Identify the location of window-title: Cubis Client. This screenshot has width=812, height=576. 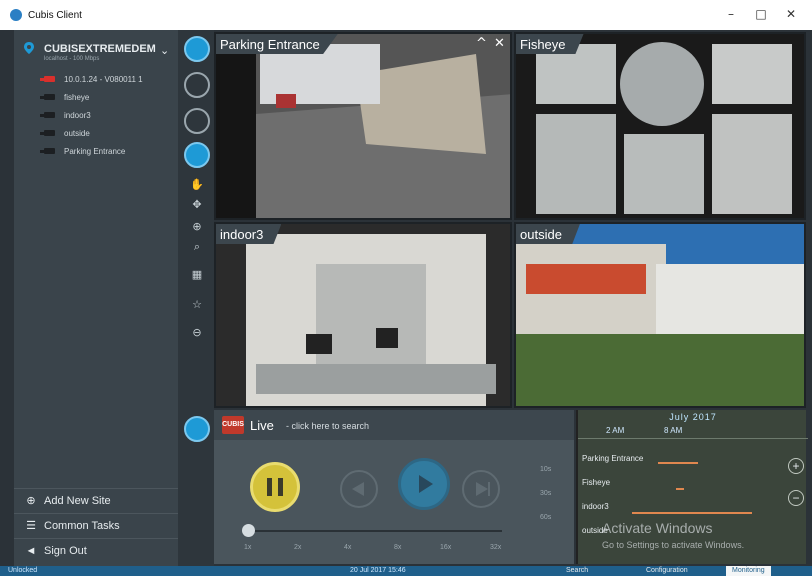
(55, 15).